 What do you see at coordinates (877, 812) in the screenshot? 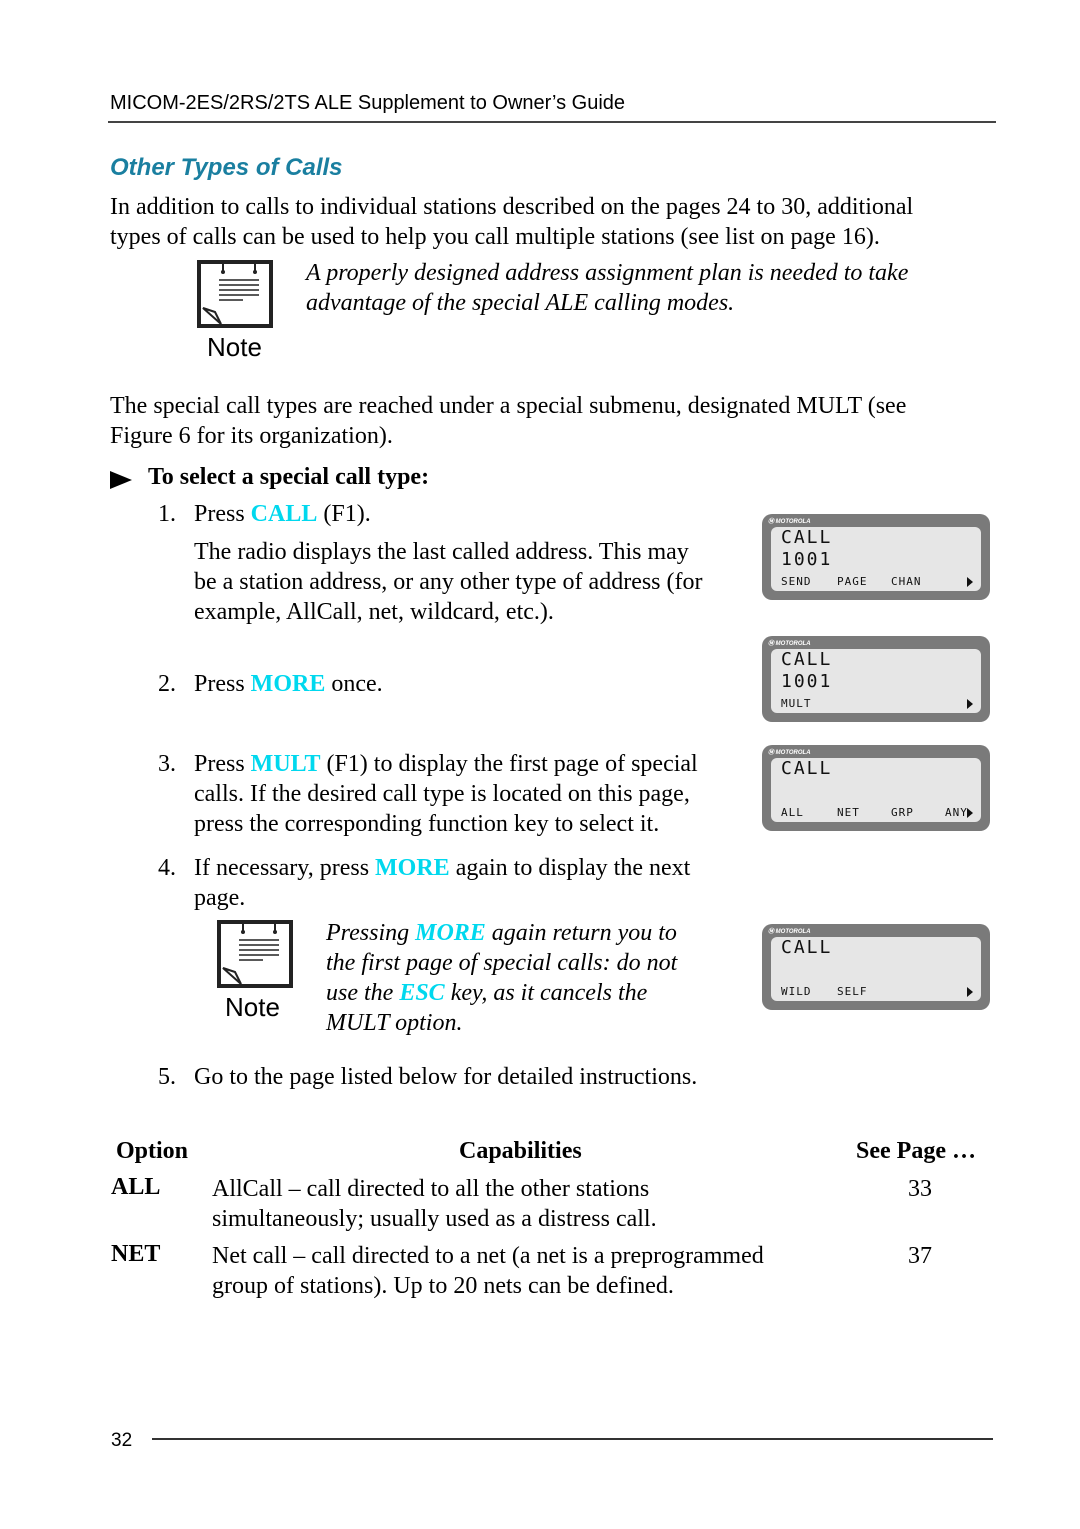
I see `lcd-softkeys: ALL NET GRP ANY` at bounding box center [877, 812].